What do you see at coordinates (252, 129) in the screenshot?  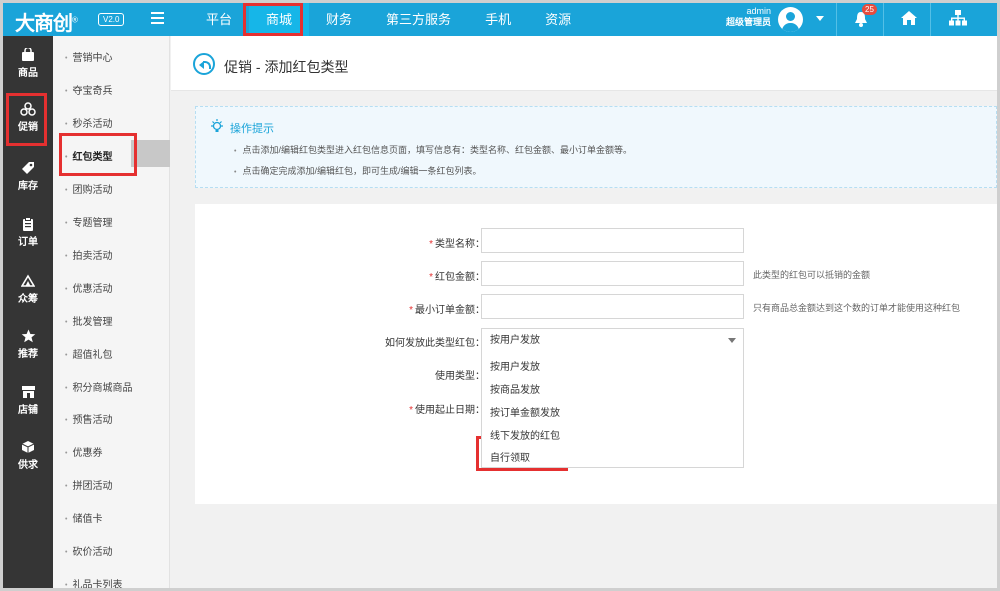 I see `tips-title: 操作提示` at bounding box center [252, 129].